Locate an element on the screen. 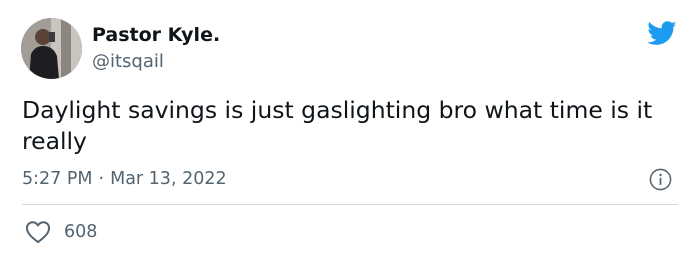  avatar is located at coordinates (51, 48).